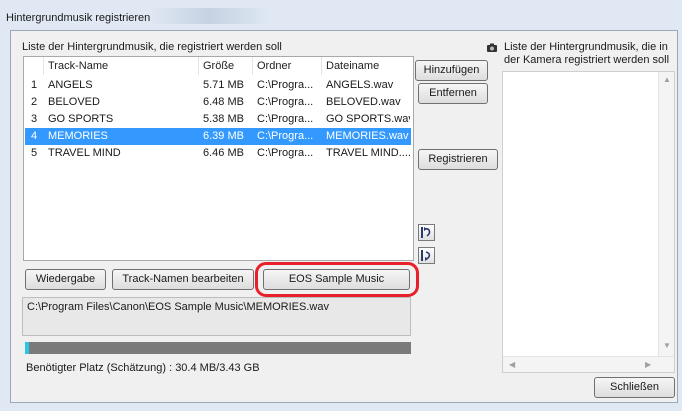  Describe the element at coordinates (667, 346) in the screenshot. I see `scroll-down-arrow-icon: ▼` at that location.